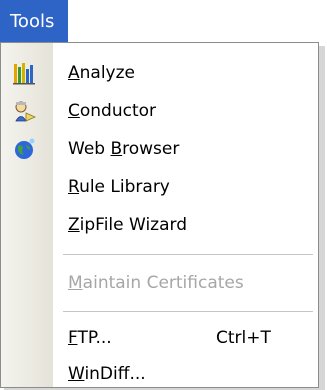  Describe the element at coordinates (25, 73) in the screenshot. I see `bar-chart-icon` at that location.